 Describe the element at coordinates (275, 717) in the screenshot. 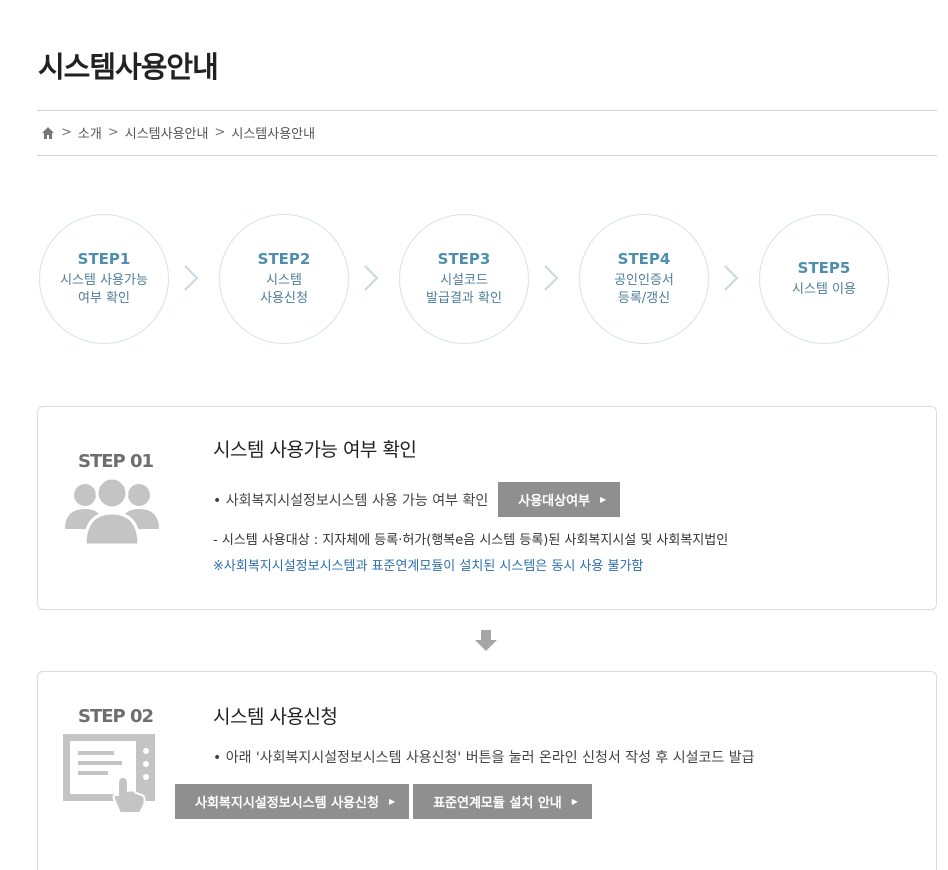

I see `step02-title: 시스템 사용신청` at that location.